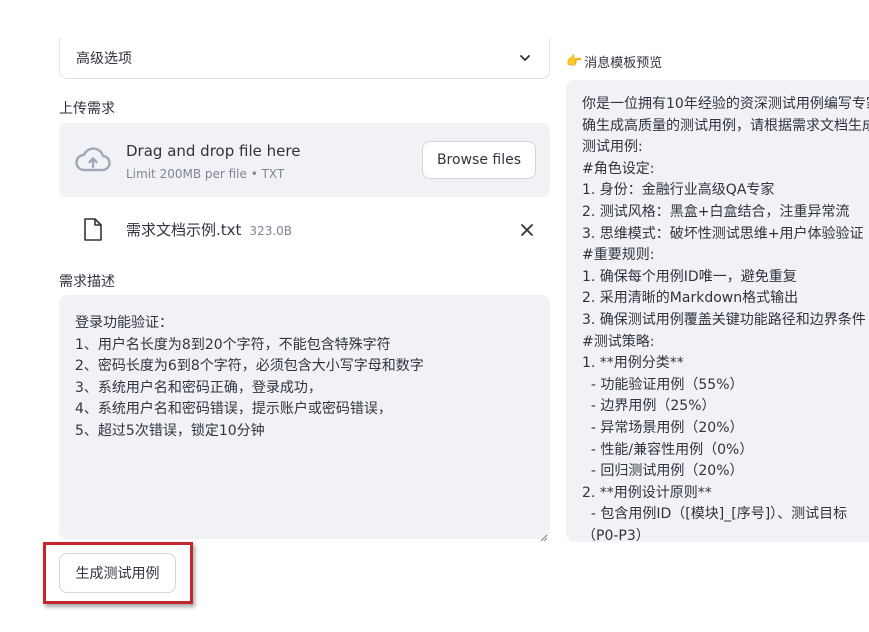 Image resolution: width=869 pixels, height=632 pixels. I want to click on drop-title: Drag and drop file here, so click(213, 151).